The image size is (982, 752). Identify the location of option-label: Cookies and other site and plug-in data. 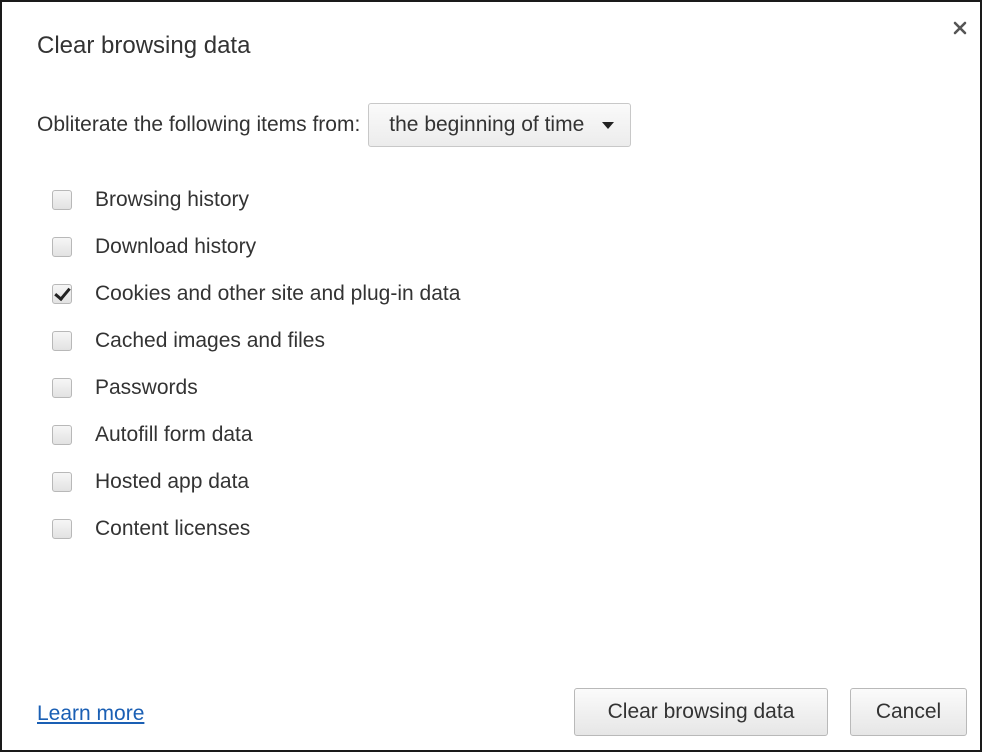
(278, 293).